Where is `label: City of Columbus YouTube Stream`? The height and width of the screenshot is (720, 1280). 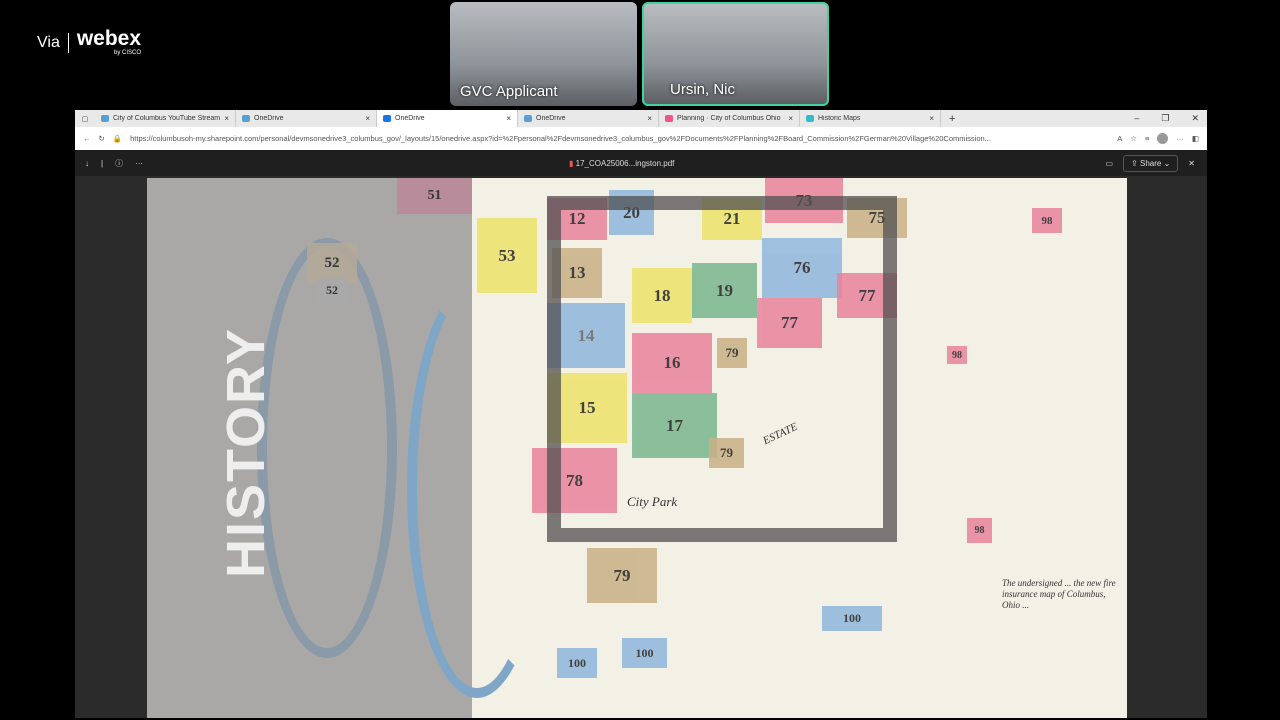 label: City of Columbus YouTube Stream is located at coordinates (167, 118).